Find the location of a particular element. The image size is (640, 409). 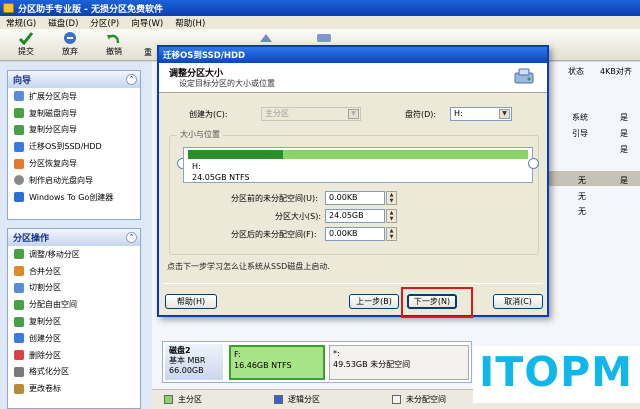

unalloc-before-input: 0.00KB is located at coordinates (355, 198).